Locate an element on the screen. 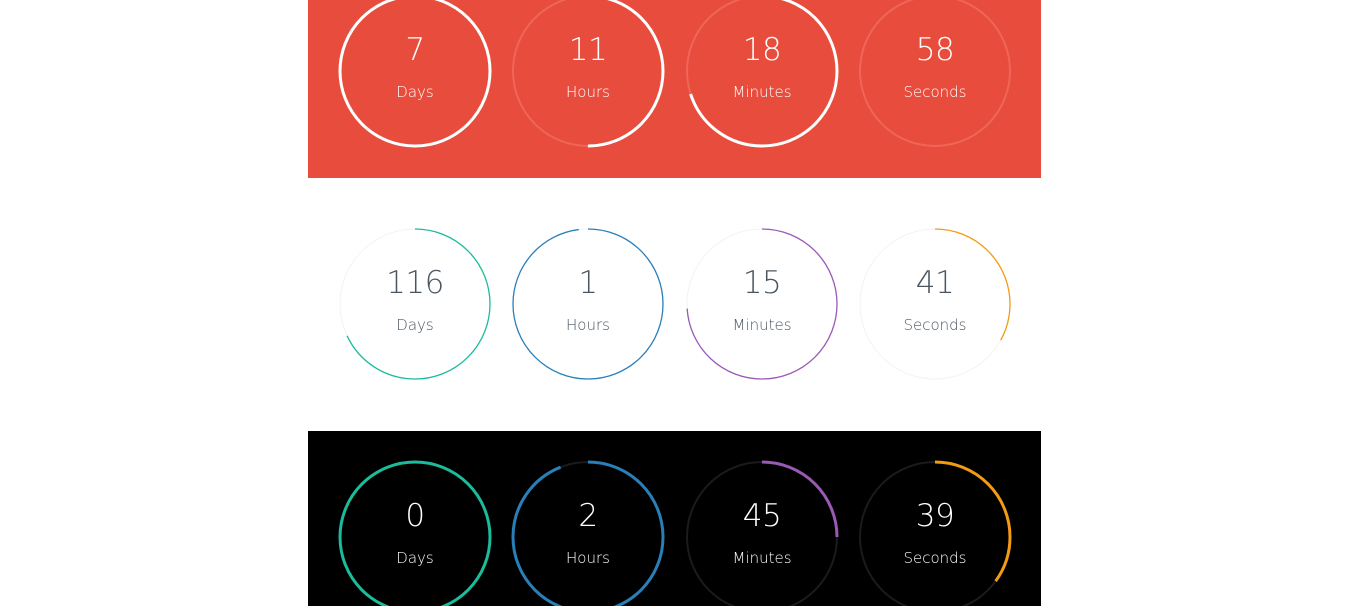 Image resolution: width=1345 pixels, height=606 pixels. timer-hours: 1 Hours is located at coordinates (588, 304).